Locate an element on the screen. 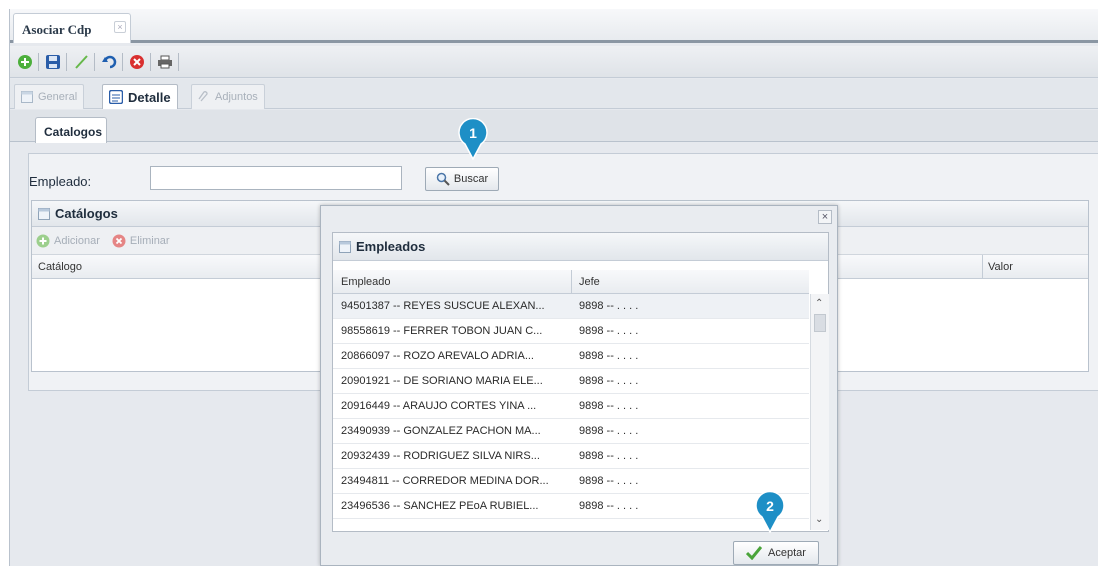  buscar-button: Buscar is located at coordinates (462, 179).